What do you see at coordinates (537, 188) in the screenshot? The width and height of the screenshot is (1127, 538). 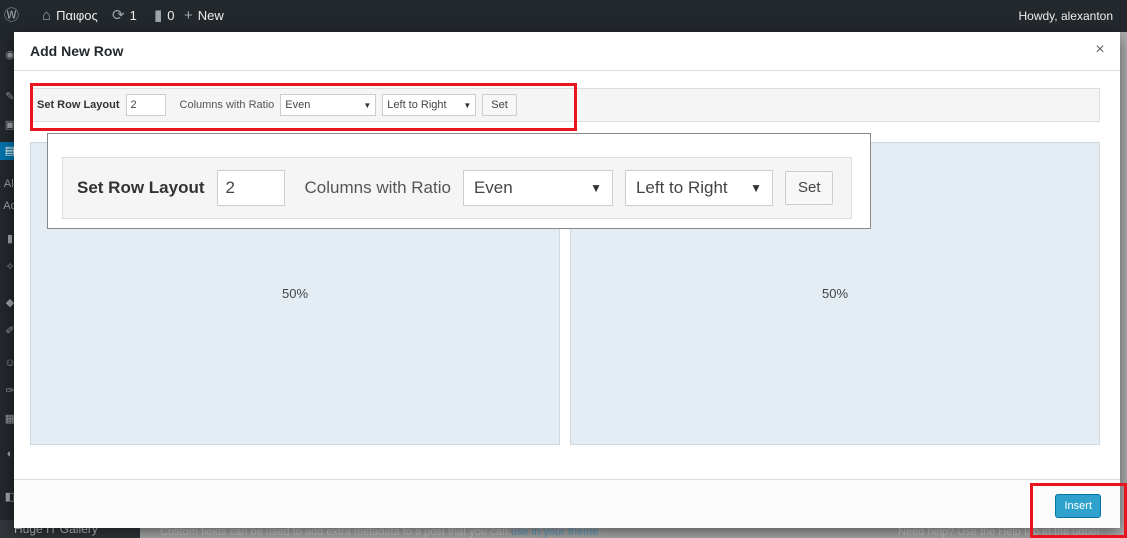 I see `ratio-select: Even ▼` at bounding box center [537, 188].